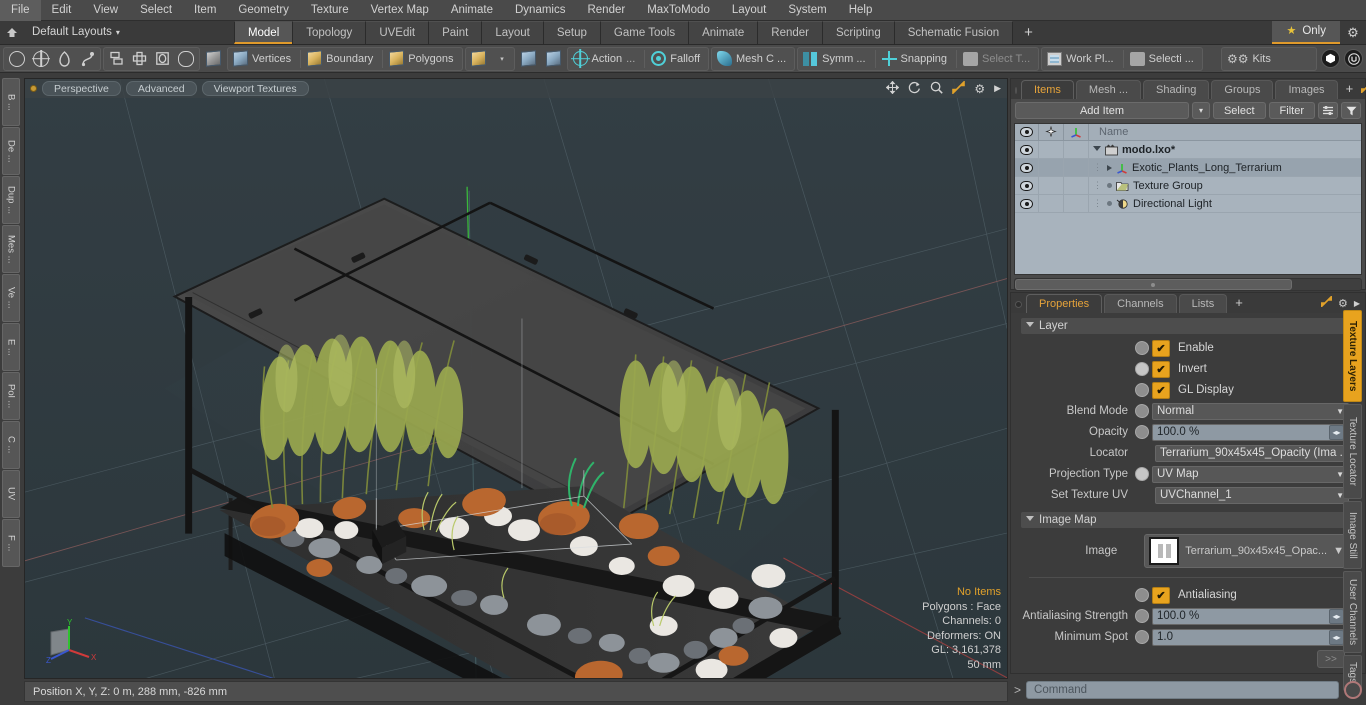  I want to click on kits-button: ⚙⚙ Kits, so click(1250, 59).